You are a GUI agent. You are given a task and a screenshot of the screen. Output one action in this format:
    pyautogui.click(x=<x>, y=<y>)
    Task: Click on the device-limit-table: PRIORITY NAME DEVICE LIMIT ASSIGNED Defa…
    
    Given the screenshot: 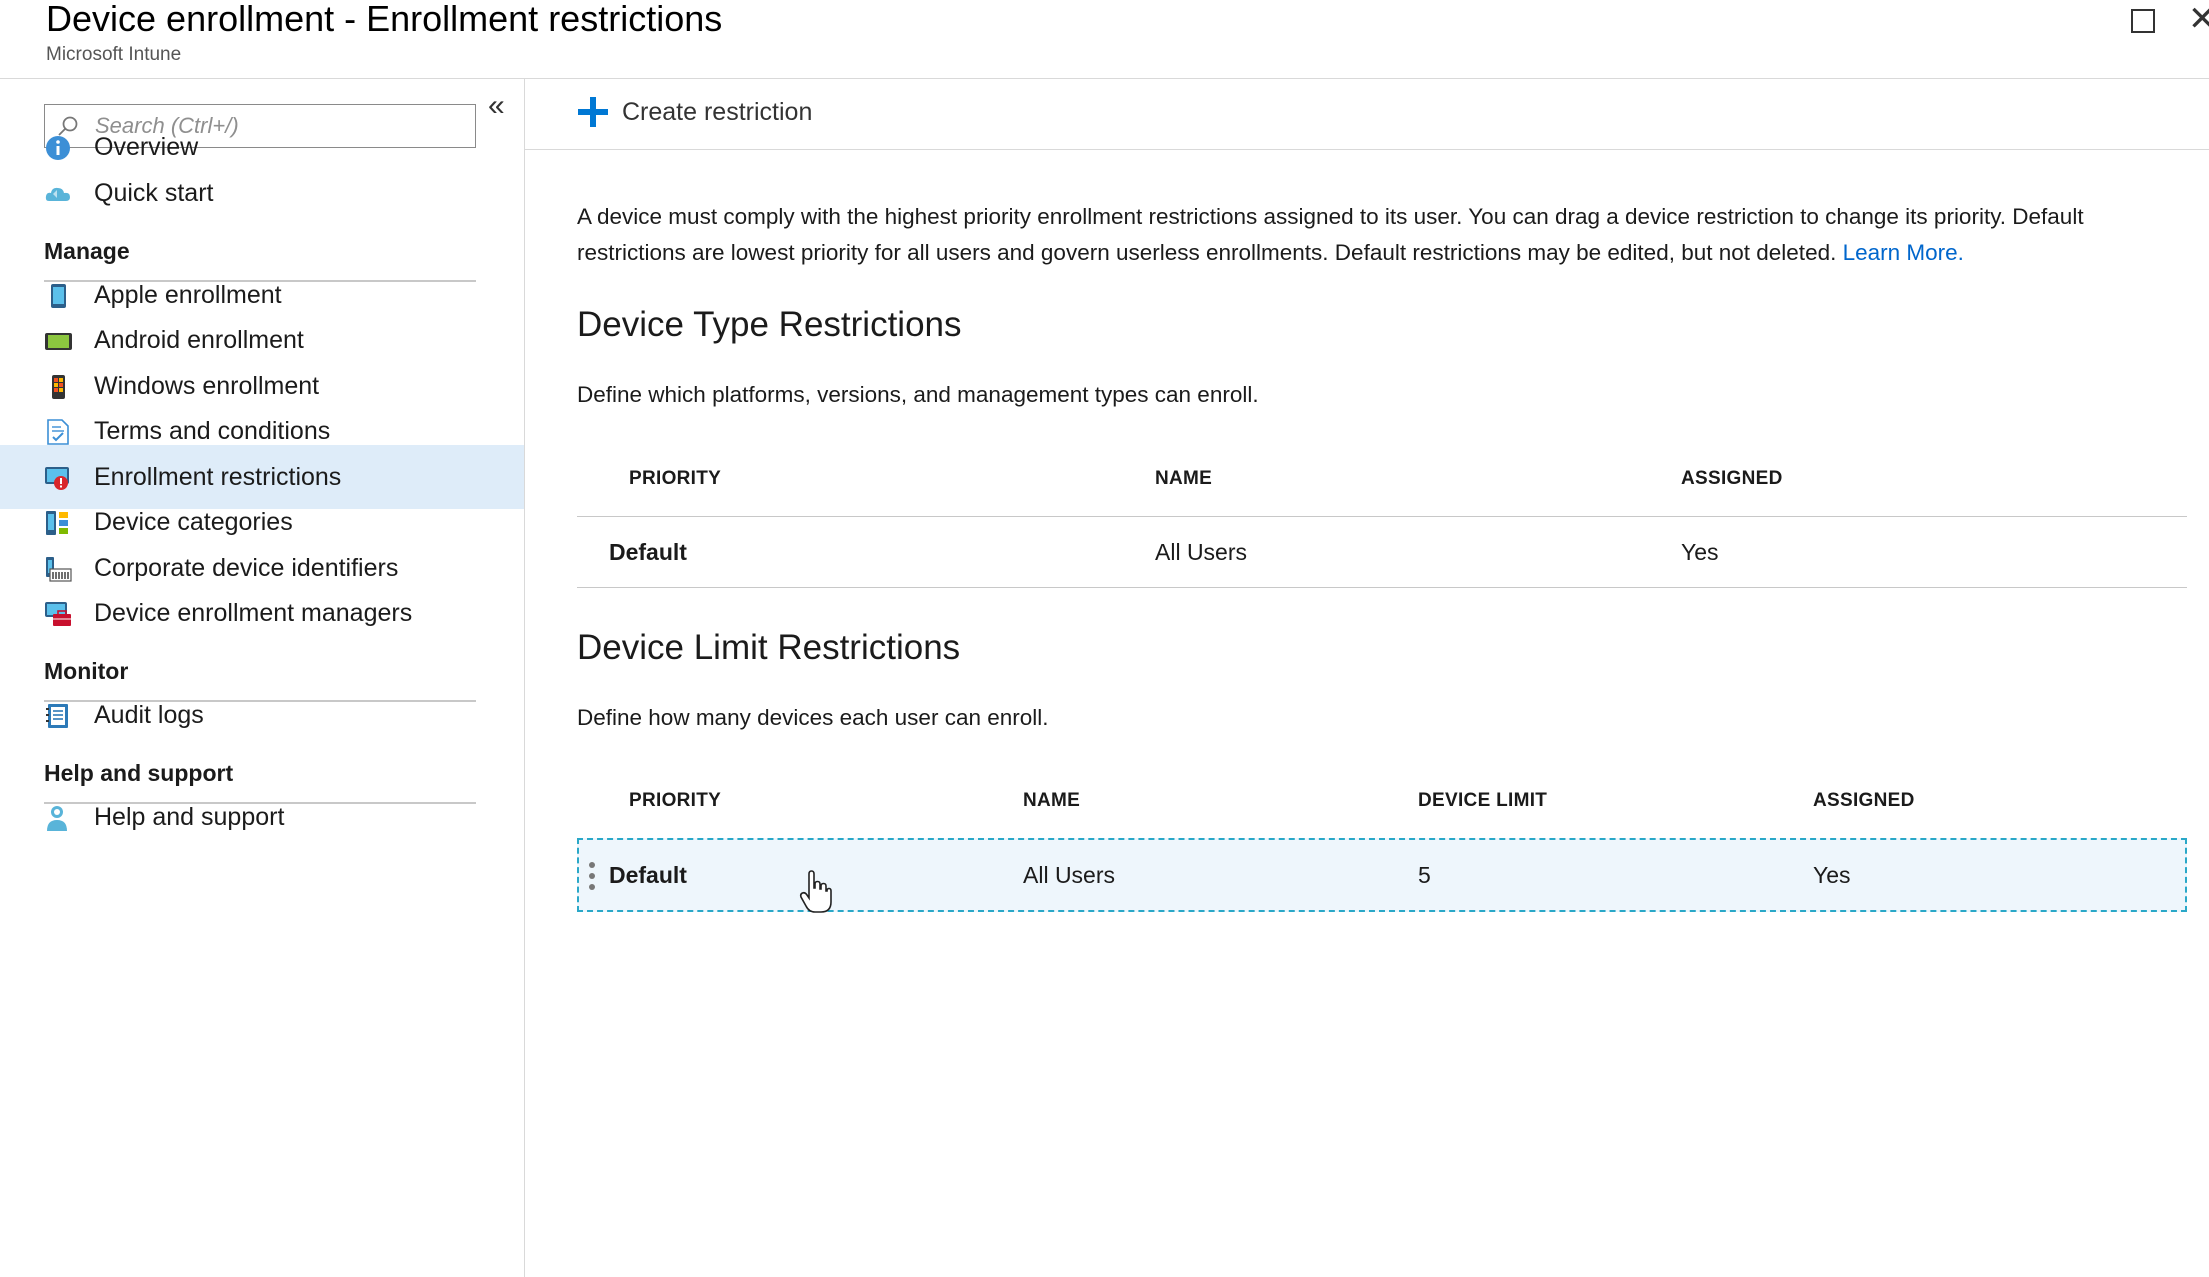 What is the action you would take?
    pyautogui.click(x=1382, y=838)
    